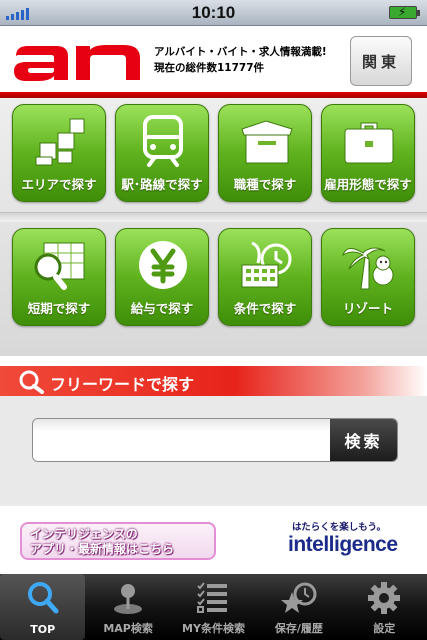  What do you see at coordinates (31, 382) in the screenshot?
I see `magnifier-icon` at bounding box center [31, 382].